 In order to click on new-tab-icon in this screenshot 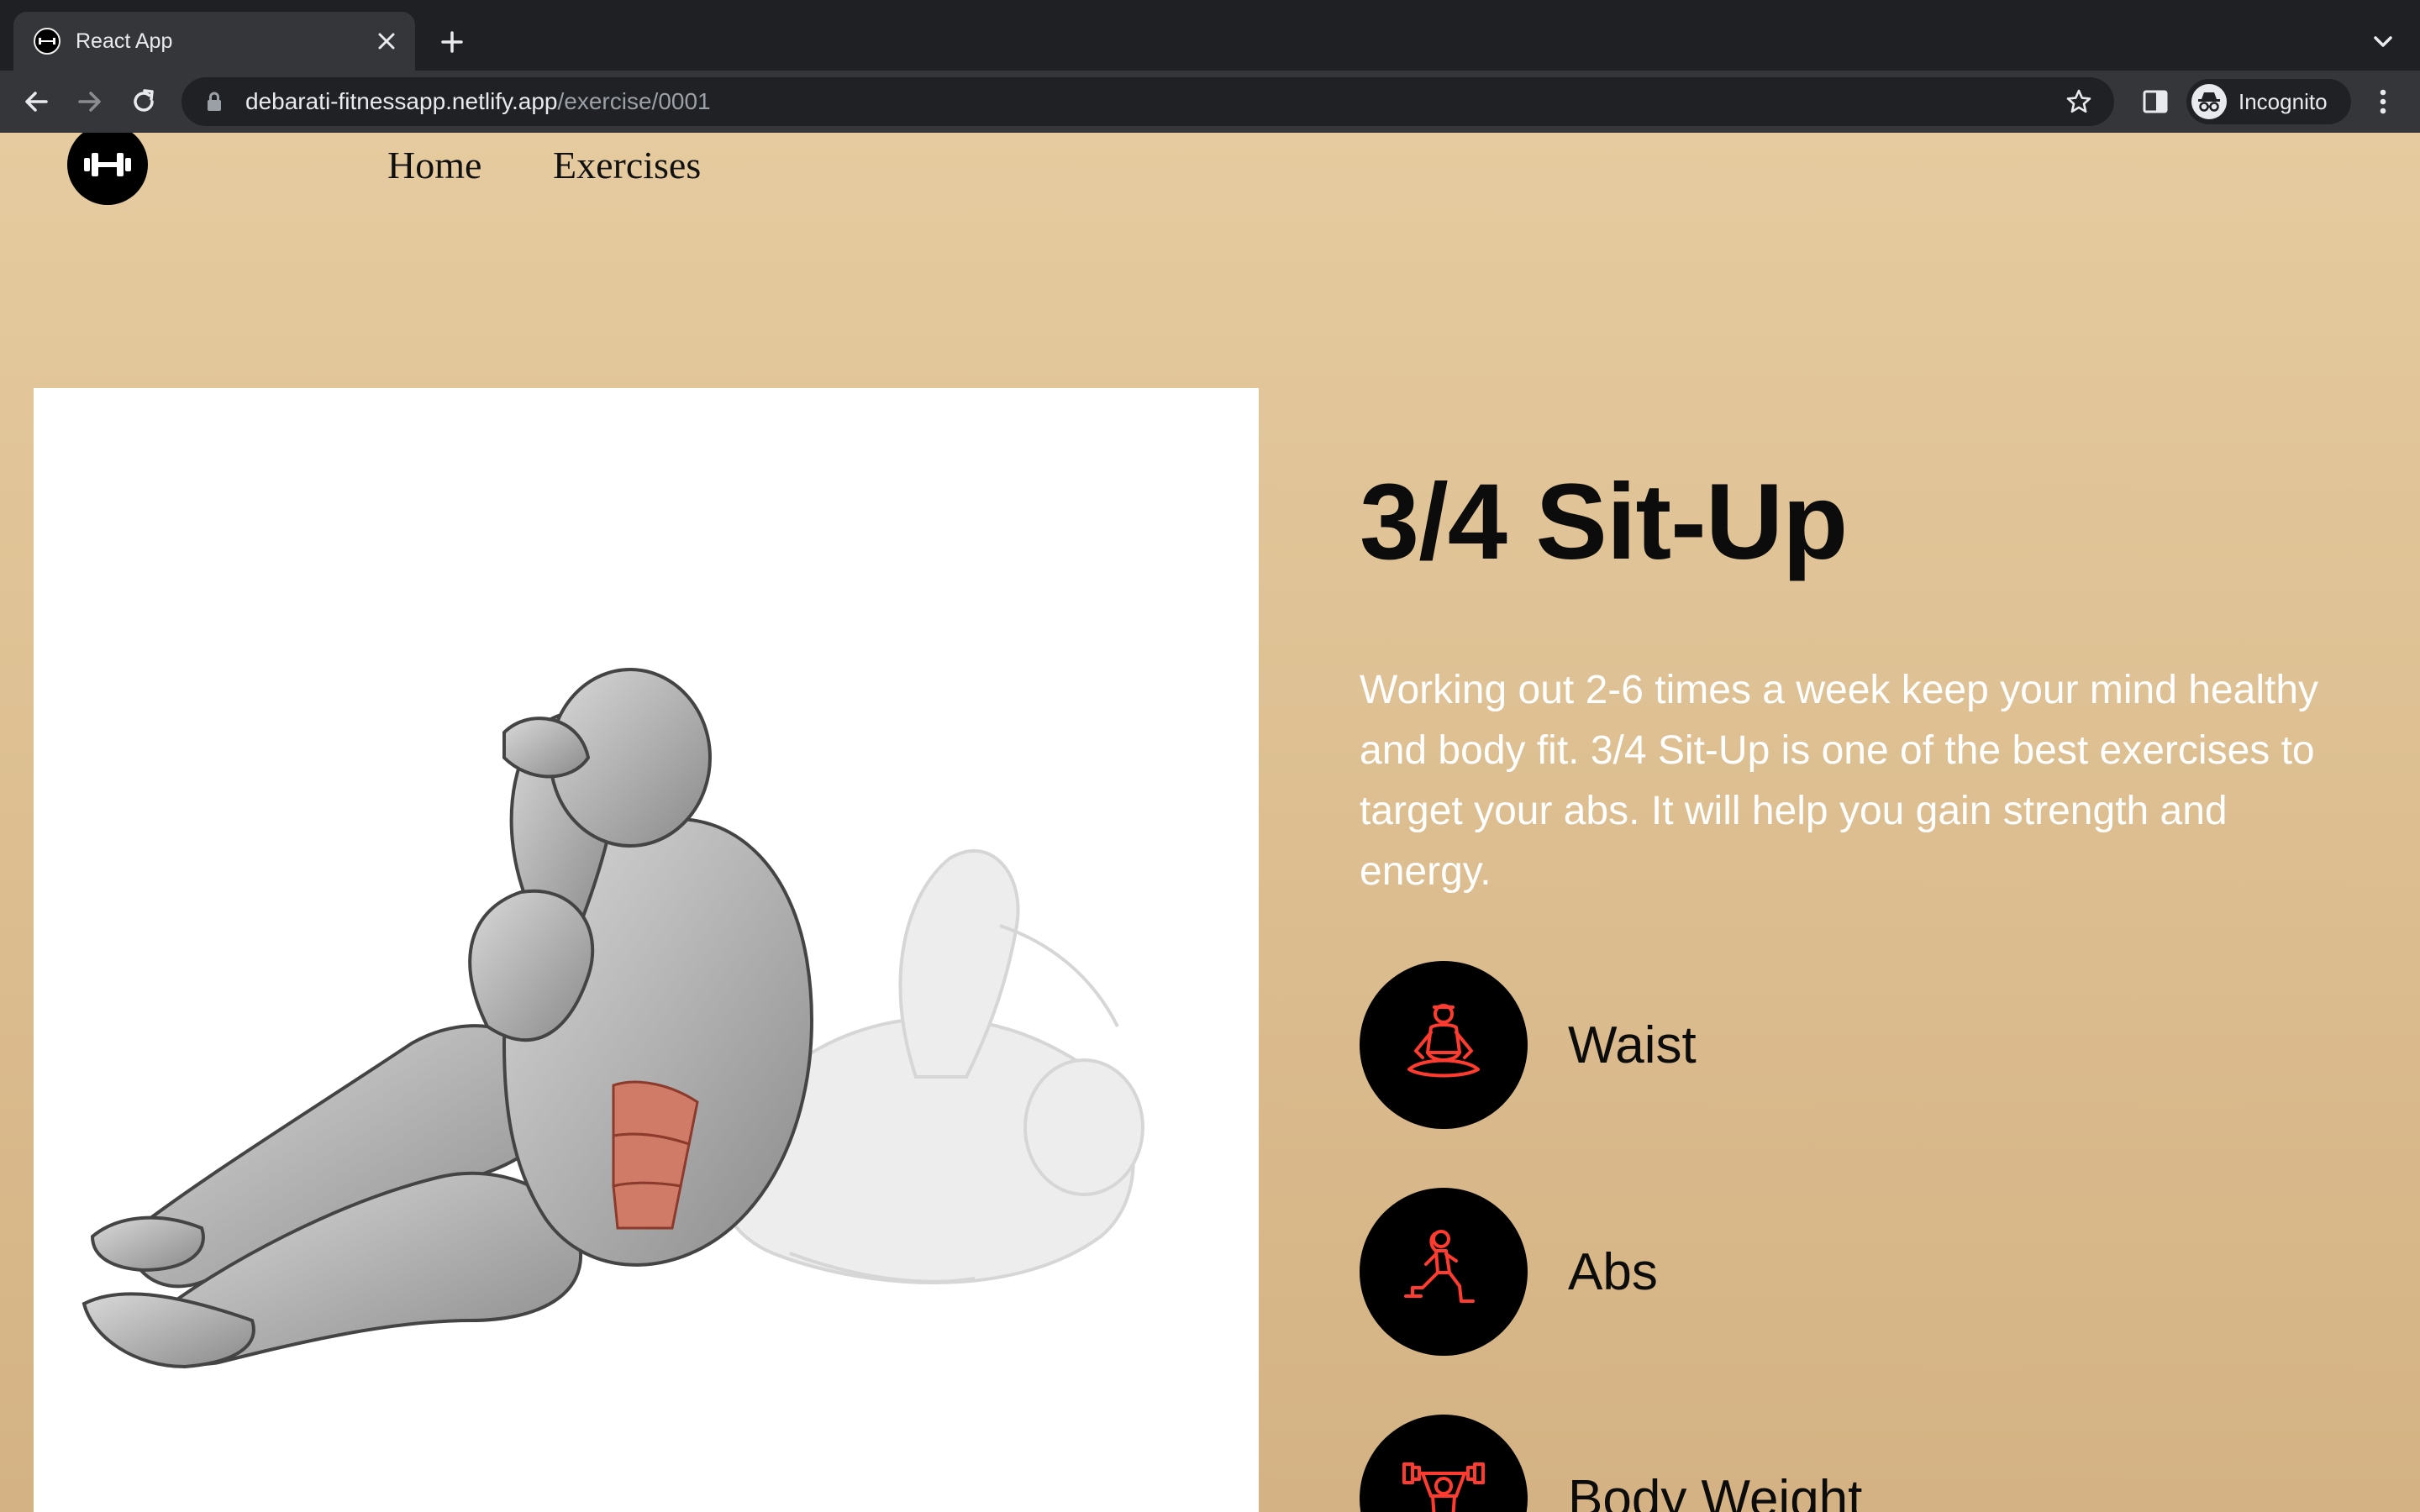, I will do `click(452, 42)`.